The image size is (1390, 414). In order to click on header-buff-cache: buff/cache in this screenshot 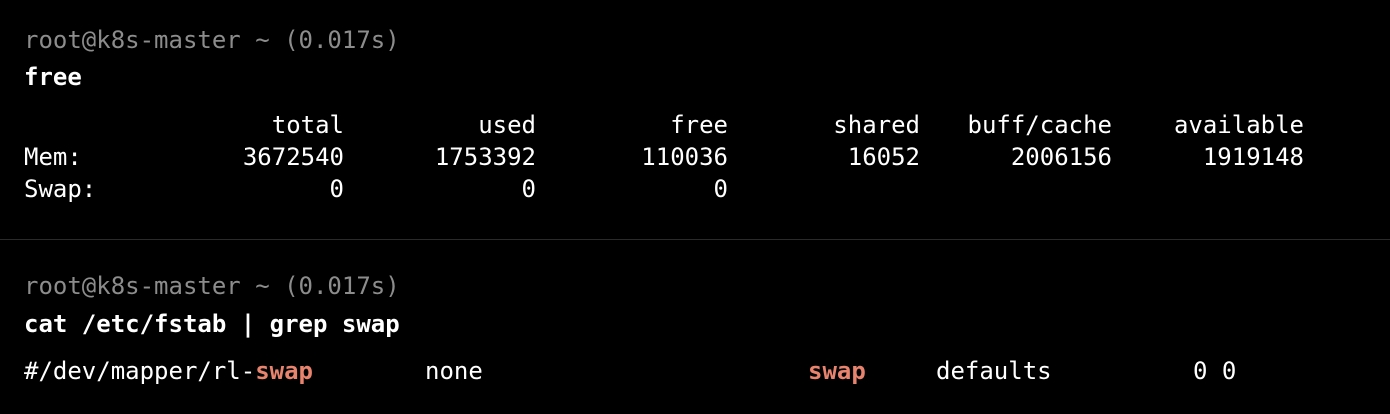, I will do `click(1040, 125)`.